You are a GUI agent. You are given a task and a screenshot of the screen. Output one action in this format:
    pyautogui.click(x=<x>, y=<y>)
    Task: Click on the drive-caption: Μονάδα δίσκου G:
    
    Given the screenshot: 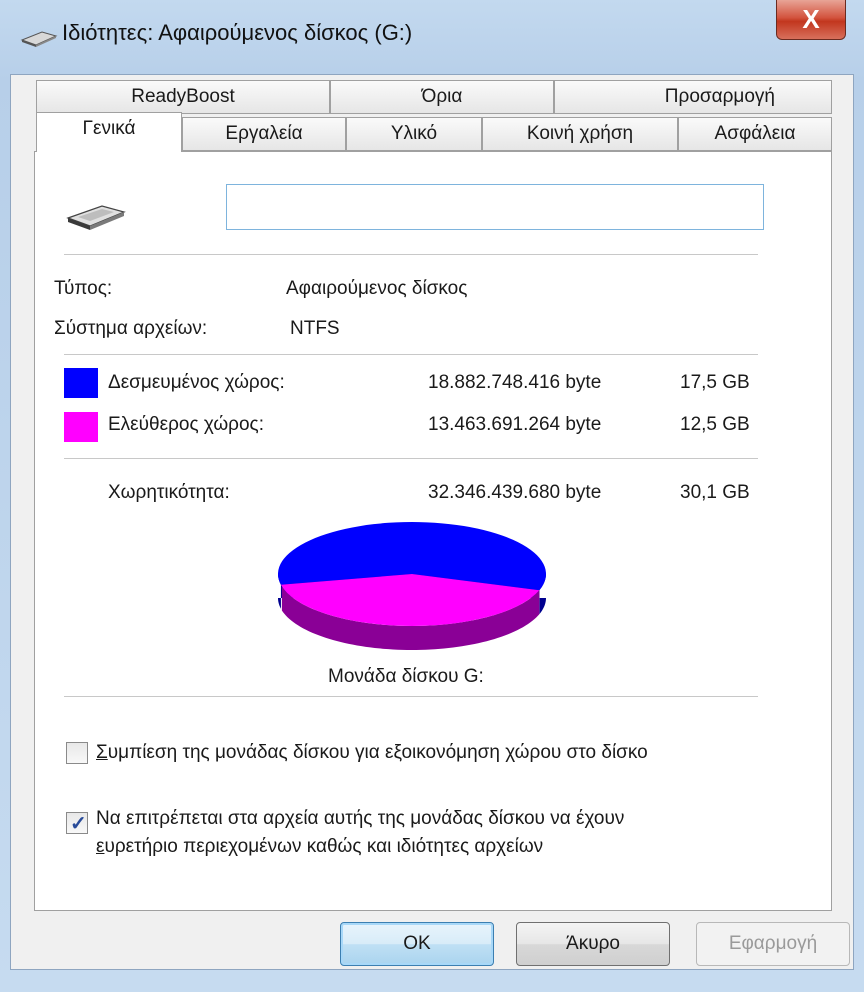 What is the action you would take?
    pyautogui.click(x=406, y=676)
    